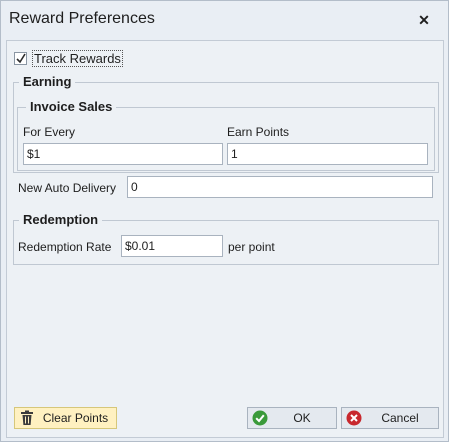 This screenshot has height=442, width=449. What do you see at coordinates (123, 154) in the screenshot?
I see `for-every-input` at bounding box center [123, 154].